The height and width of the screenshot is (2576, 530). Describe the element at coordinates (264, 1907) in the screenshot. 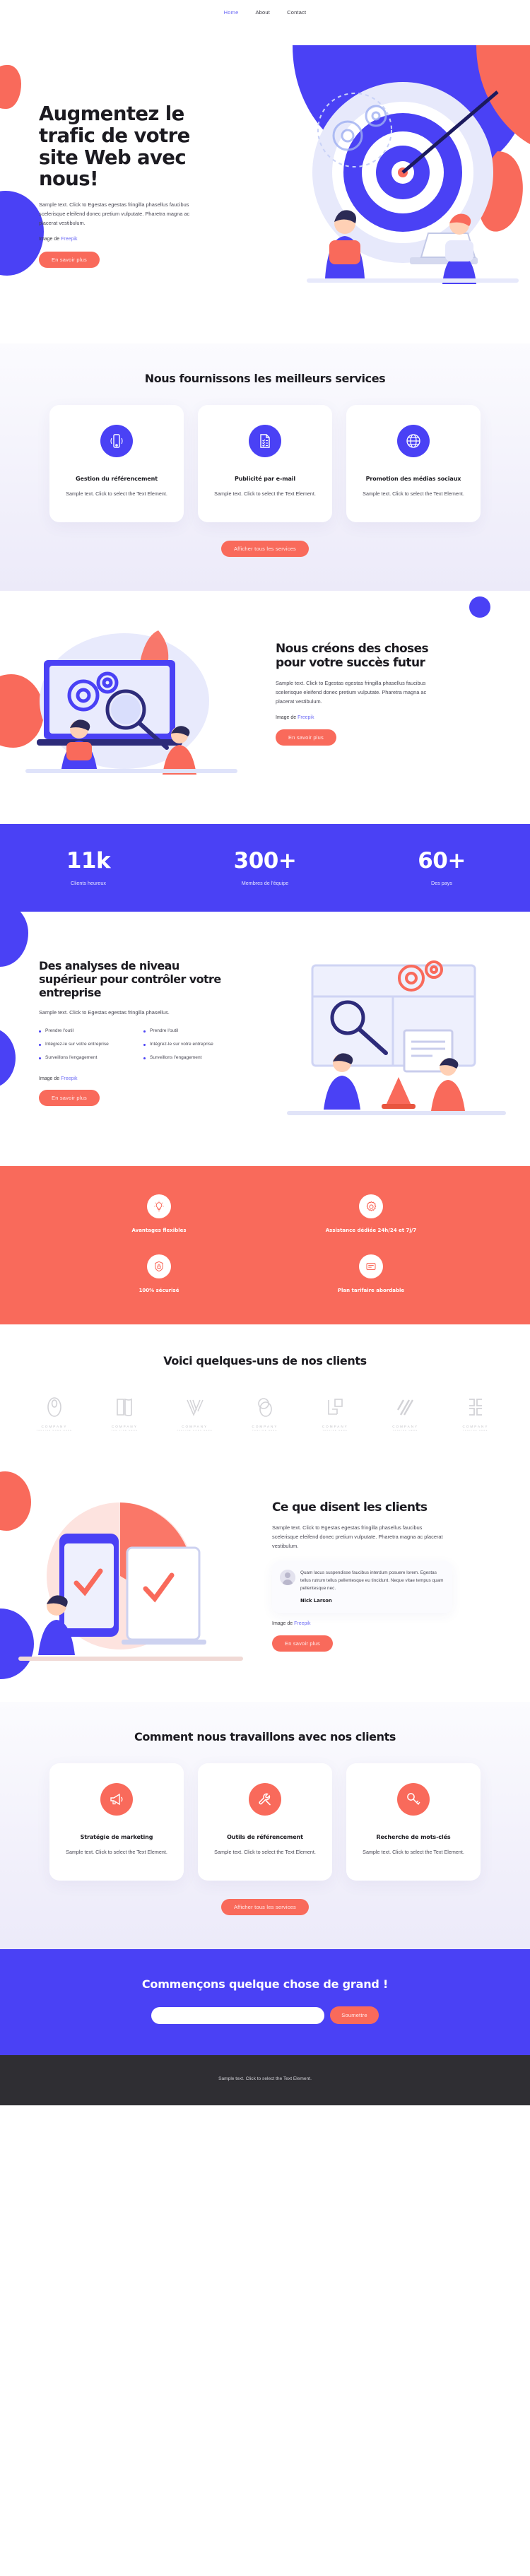

I see `process-cta-button: Afficher tous les services` at that location.